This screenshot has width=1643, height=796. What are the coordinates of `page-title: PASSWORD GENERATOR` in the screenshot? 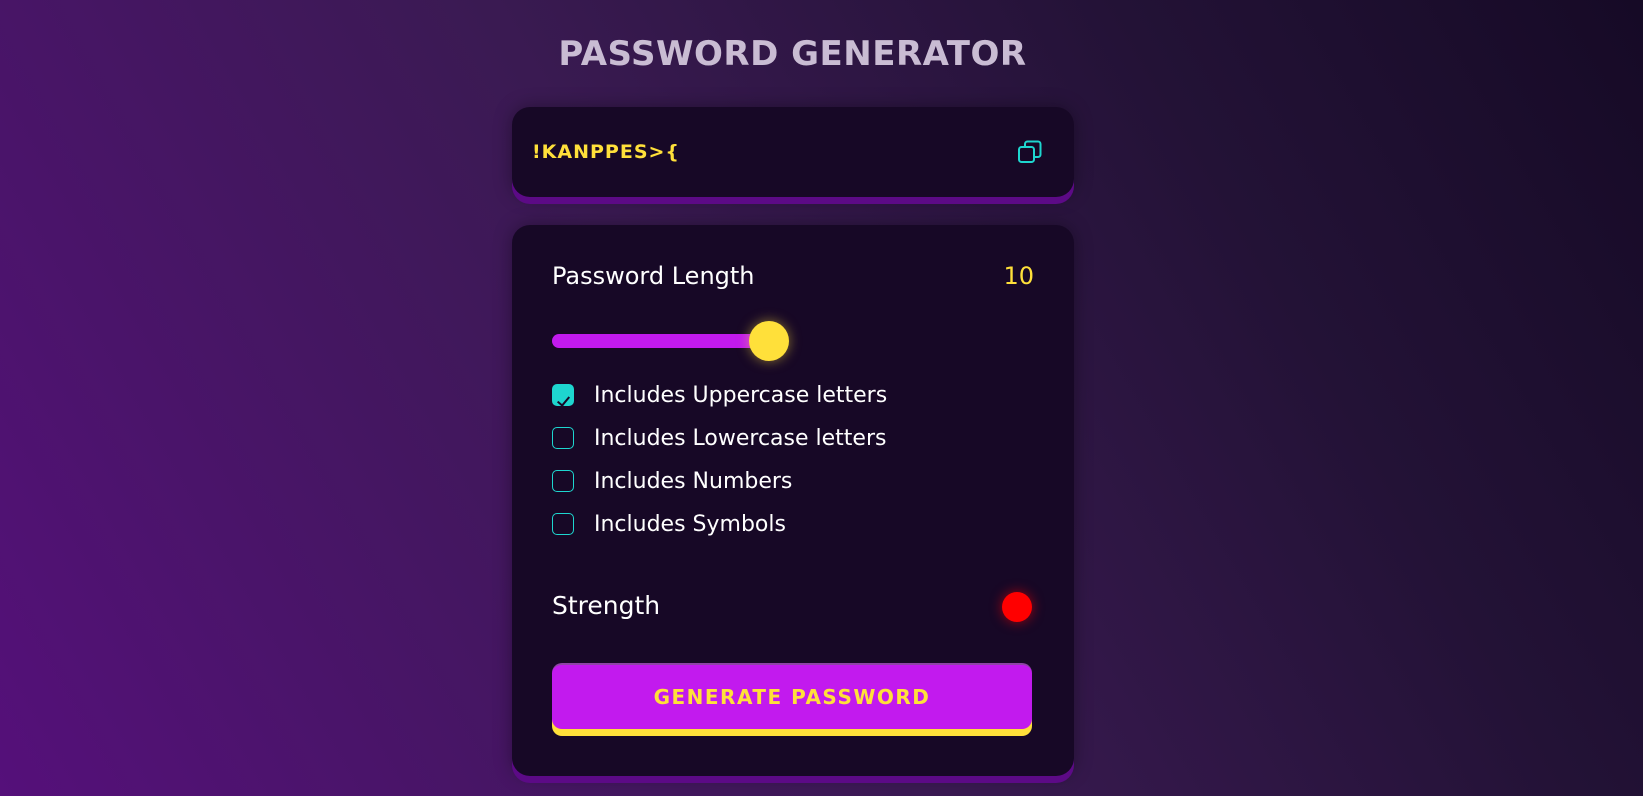 It's located at (792, 54).